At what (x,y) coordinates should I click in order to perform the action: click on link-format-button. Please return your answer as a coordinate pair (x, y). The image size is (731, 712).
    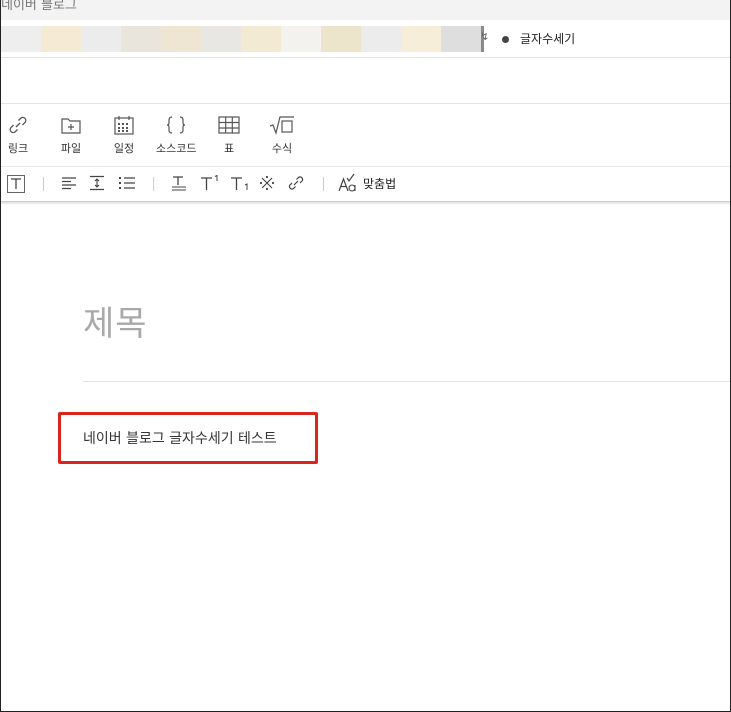
    Looking at the image, I should click on (296, 185).